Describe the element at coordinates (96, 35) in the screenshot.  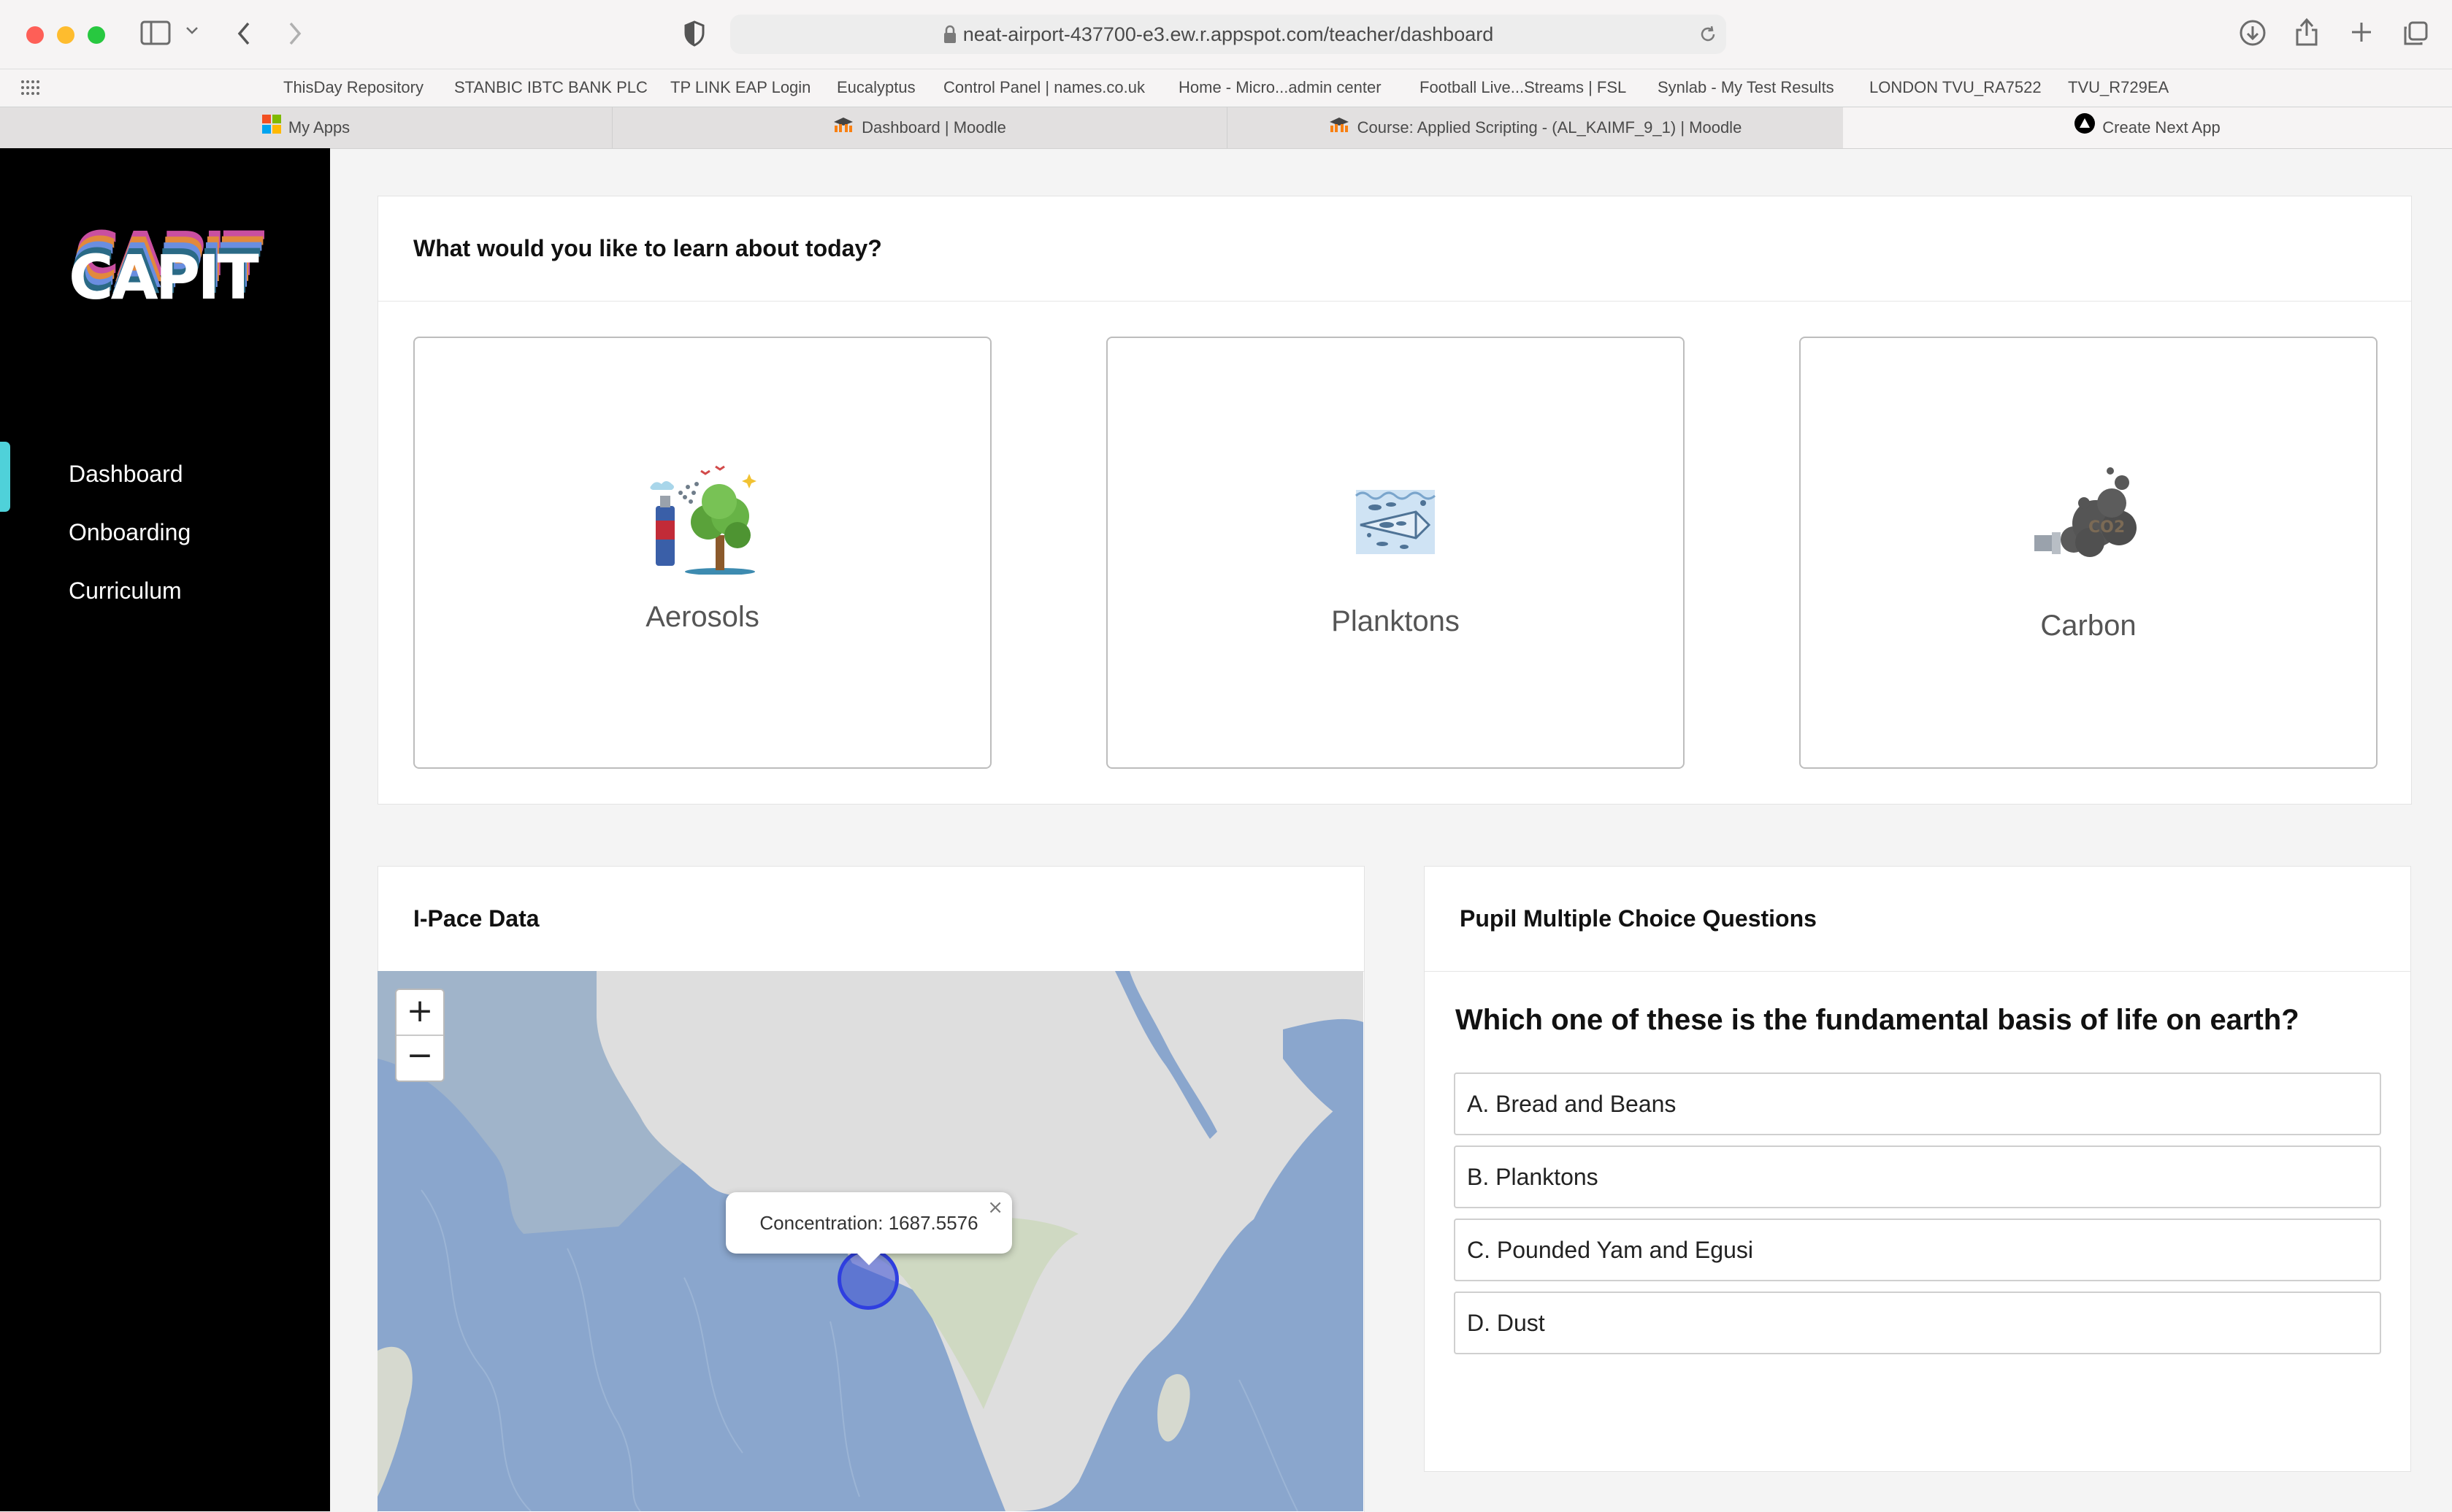
I see `maximize-window-button` at that location.